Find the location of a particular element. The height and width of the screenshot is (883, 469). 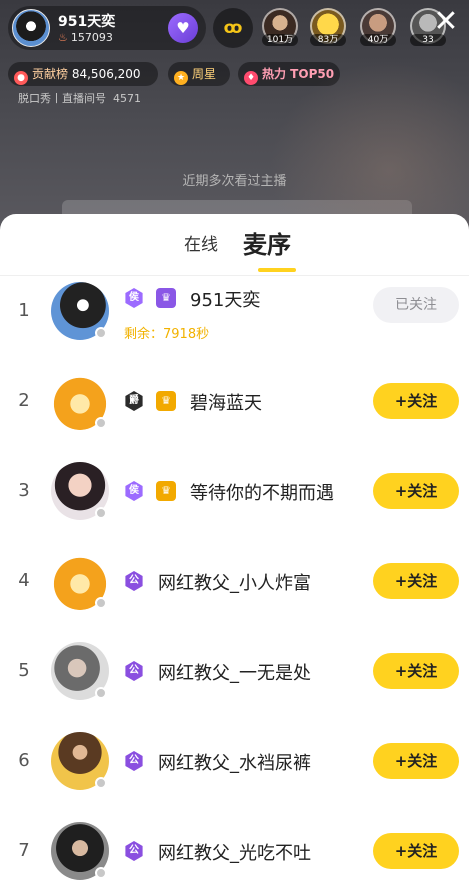

viewer-count: 40万 is located at coordinates (378, 40).